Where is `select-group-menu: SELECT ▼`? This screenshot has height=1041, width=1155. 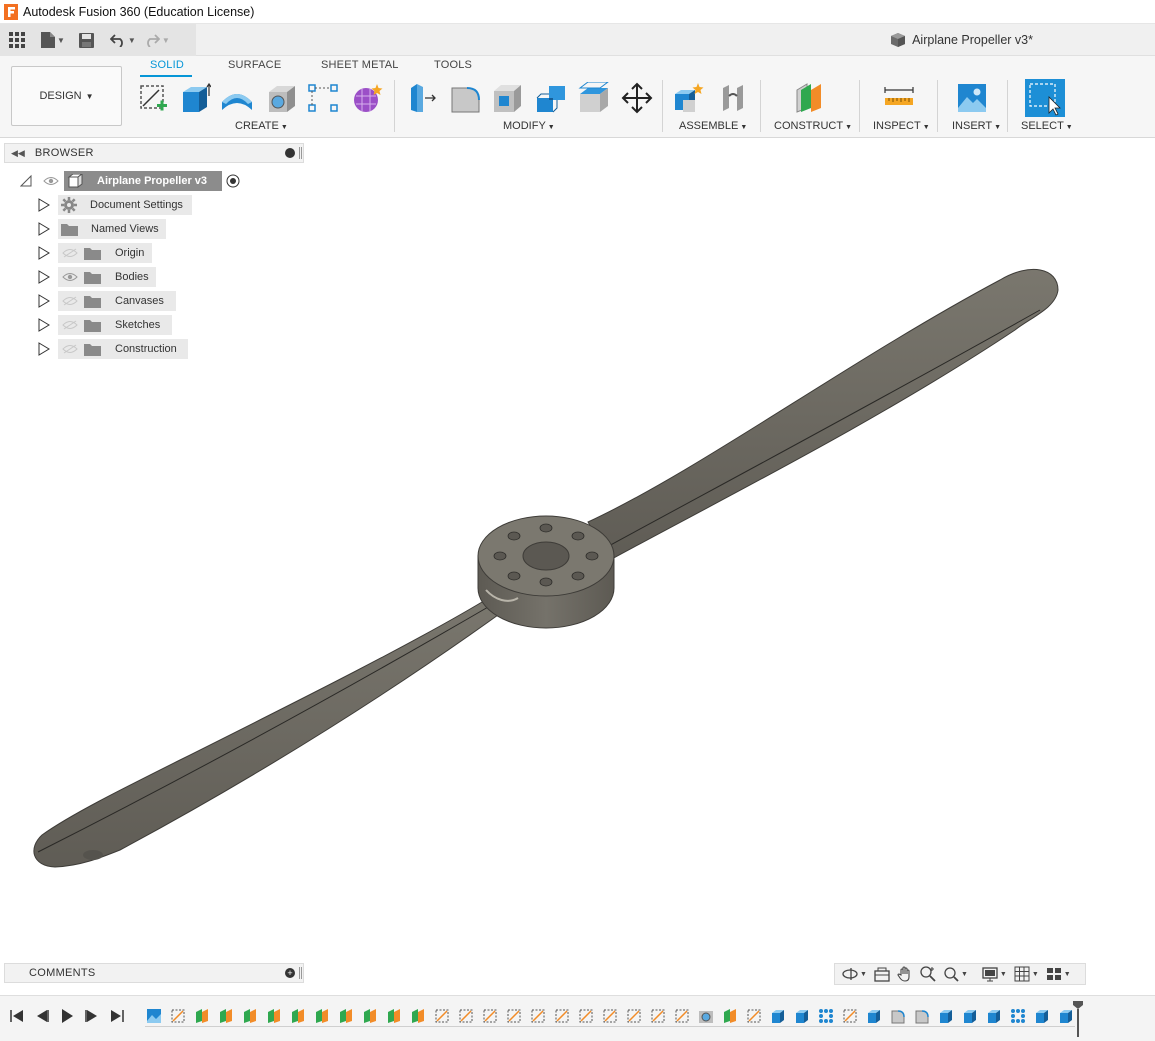
select-group-menu: SELECT ▼ is located at coordinates (1047, 126).